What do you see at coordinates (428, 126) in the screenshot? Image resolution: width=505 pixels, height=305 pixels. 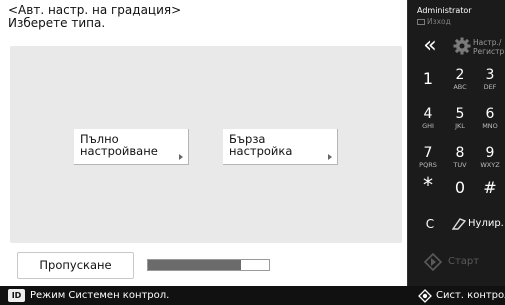 I see `key-letters: GHI` at bounding box center [428, 126].